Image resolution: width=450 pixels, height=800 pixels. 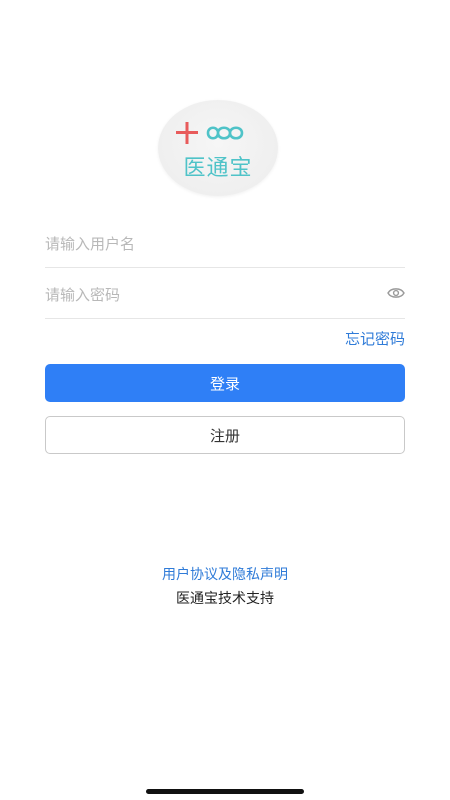 What do you see at coordinates (225, 133) in the screenshot?
I see `infinity-icon` at bounding box center [225, 133].